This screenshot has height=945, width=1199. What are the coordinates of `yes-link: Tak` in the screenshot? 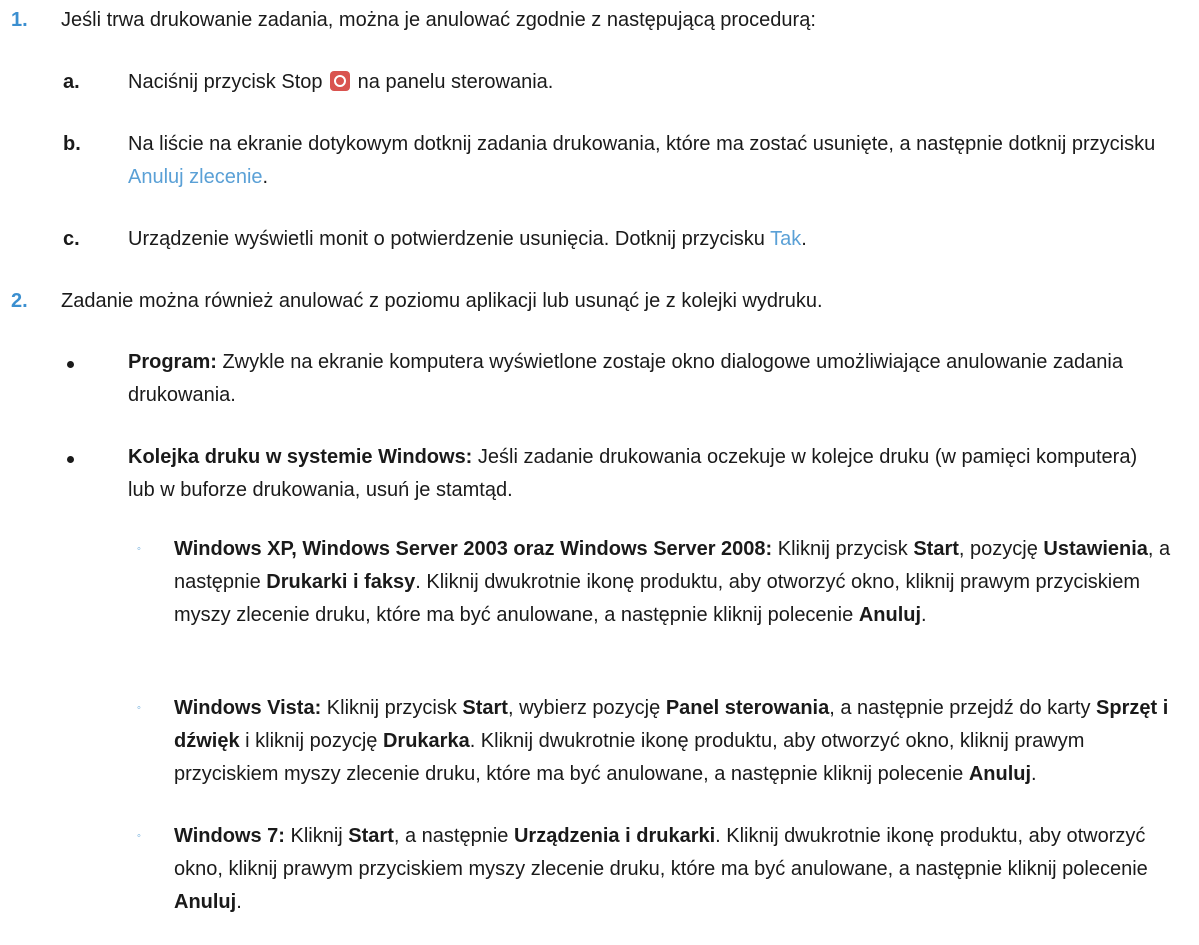 It's located at (785, 239).